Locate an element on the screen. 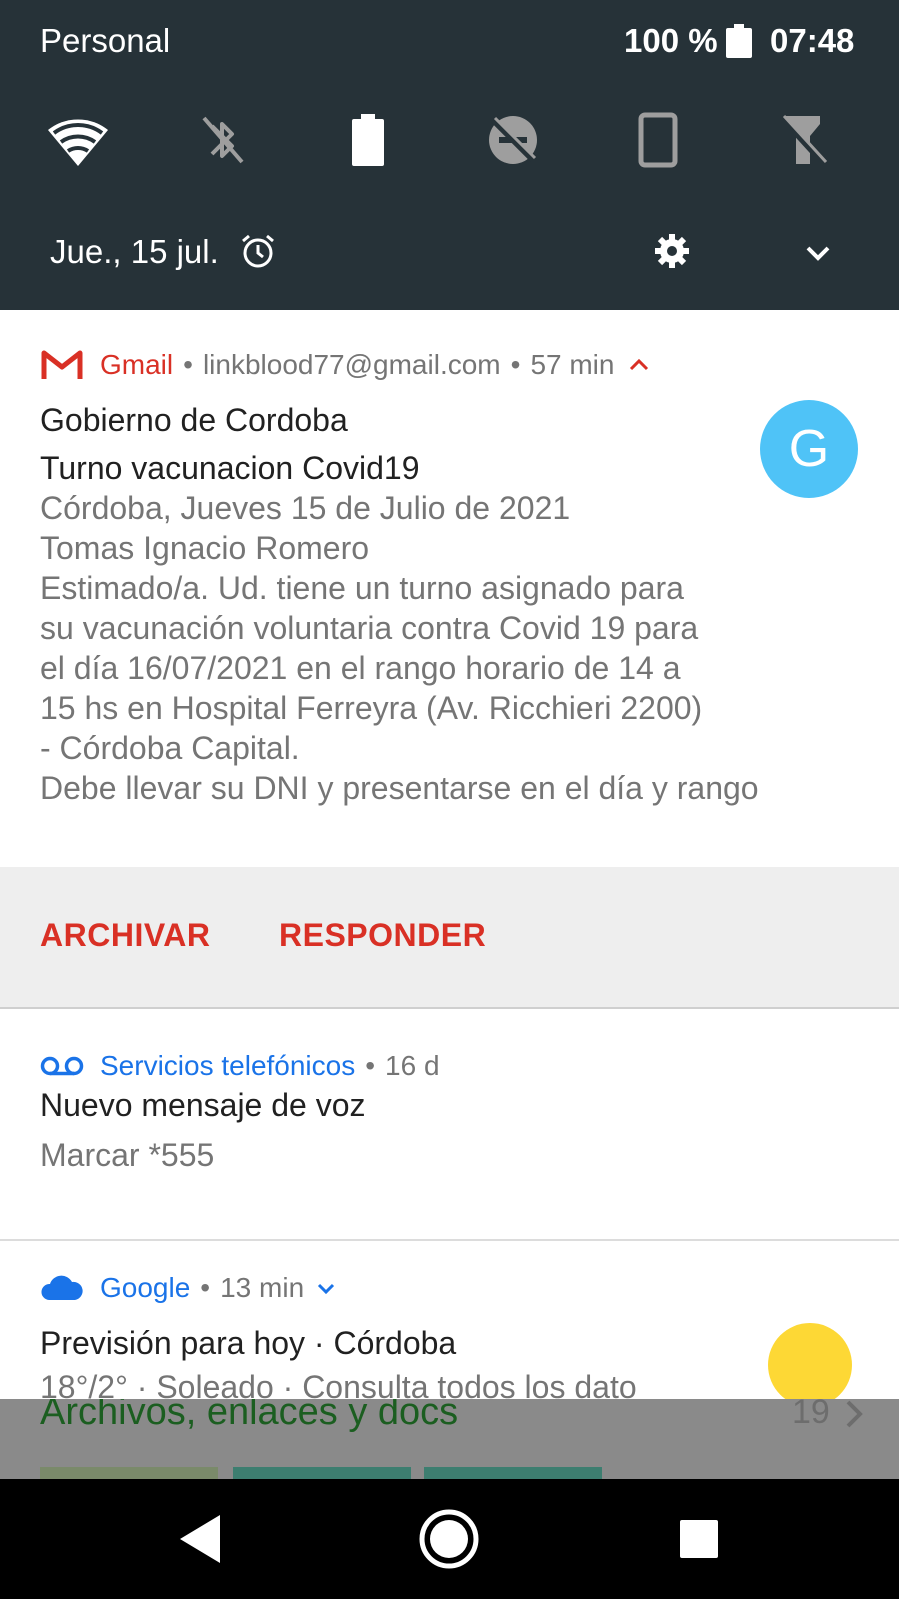 The image size is (899, 1599). clock: 07:48 is located at coordinates (812, 40).